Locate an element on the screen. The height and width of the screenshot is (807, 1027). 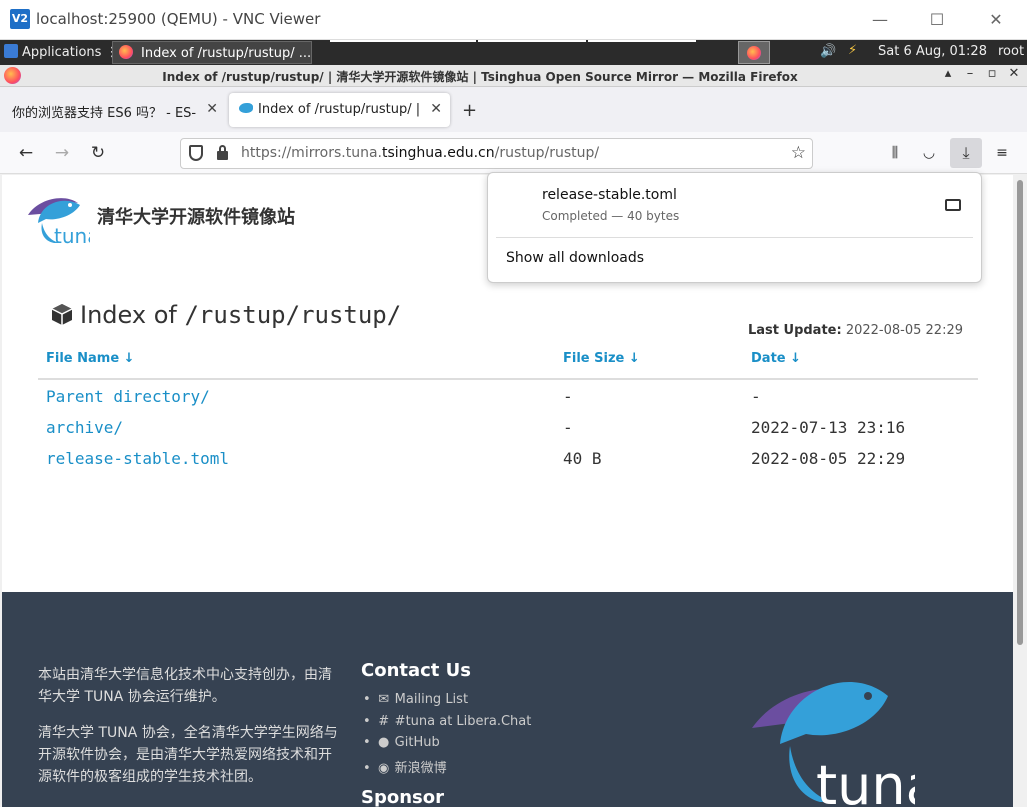
tray-firefox-button is located at coordinates (754, 52).